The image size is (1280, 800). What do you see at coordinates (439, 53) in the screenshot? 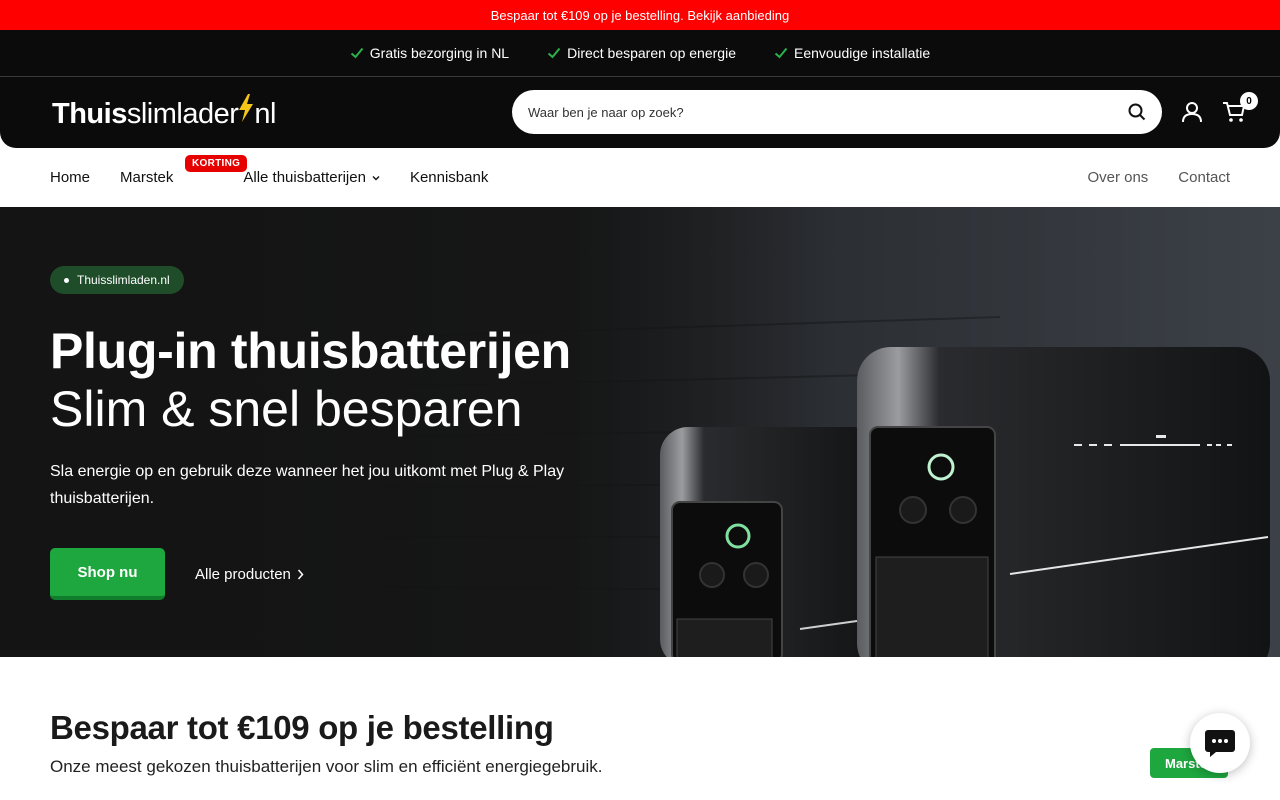
I see `usp-label: Gratis bezorging in NL` at bounding box center [439, 53].